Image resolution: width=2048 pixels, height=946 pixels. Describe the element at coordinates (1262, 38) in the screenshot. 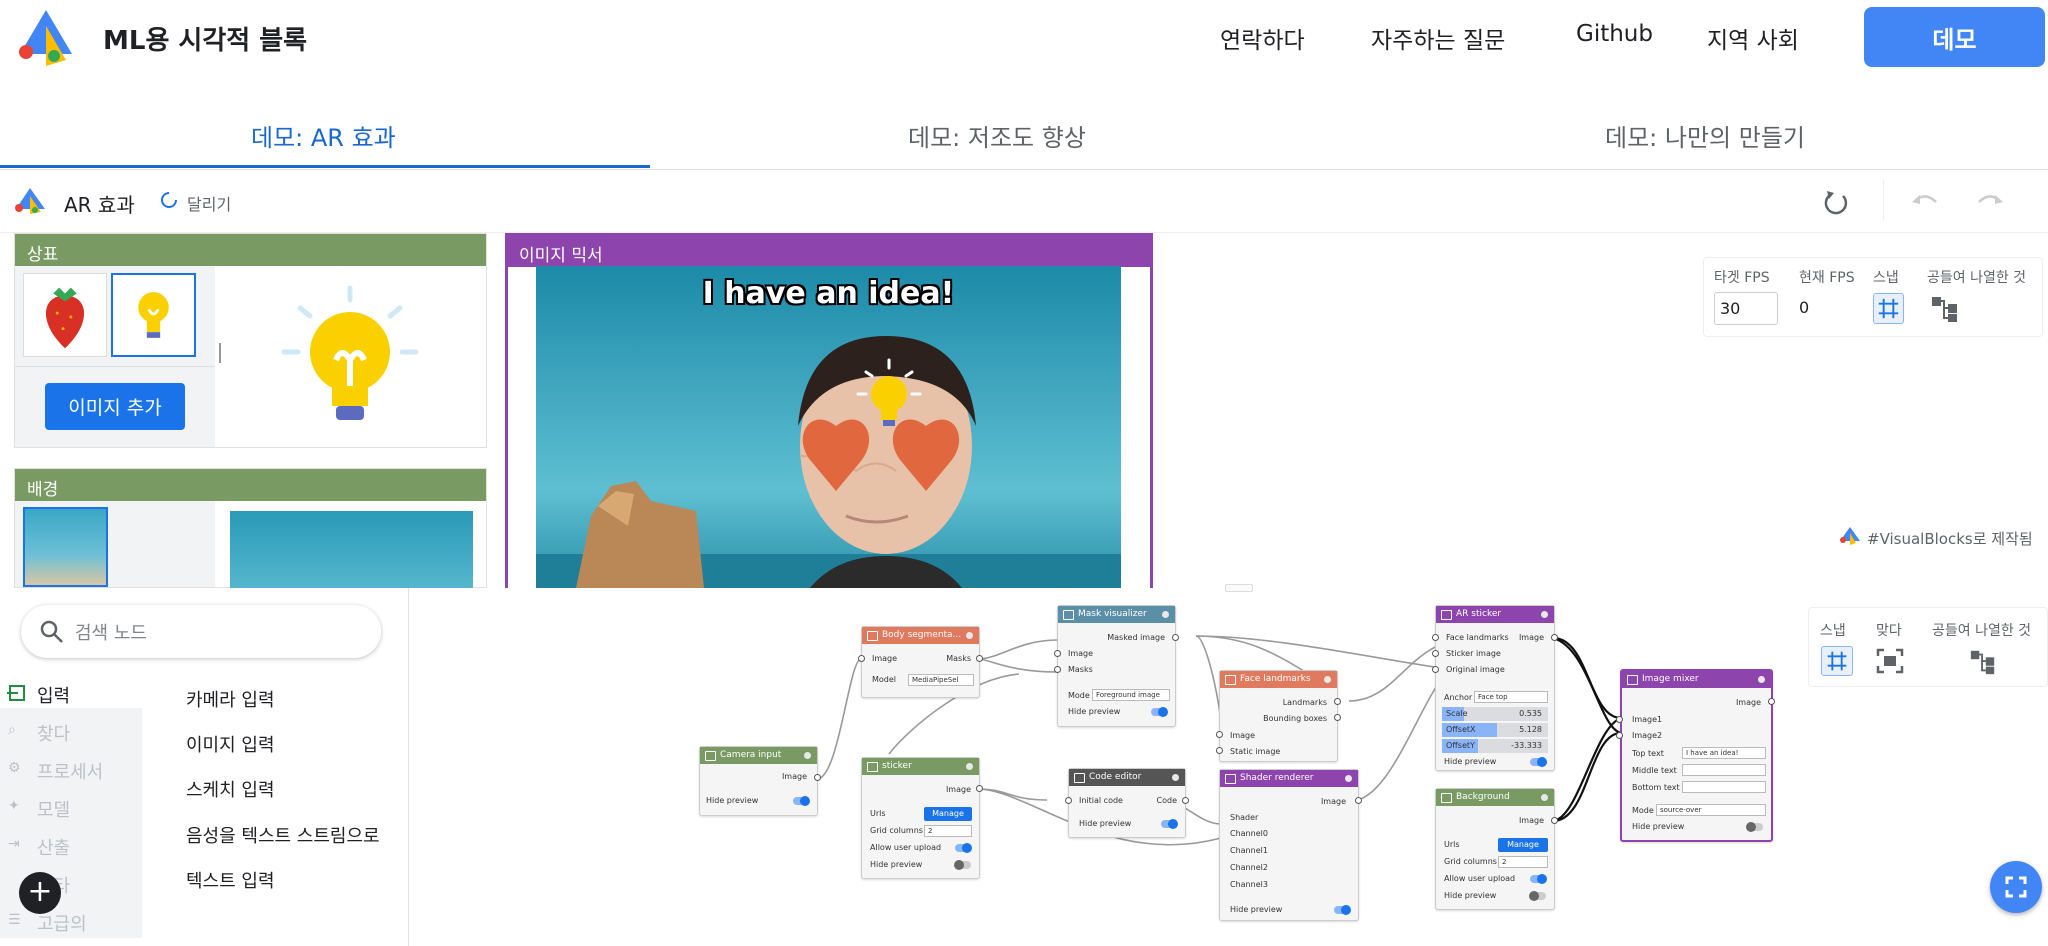

I see `nav-contact: 연락하다` at that location.